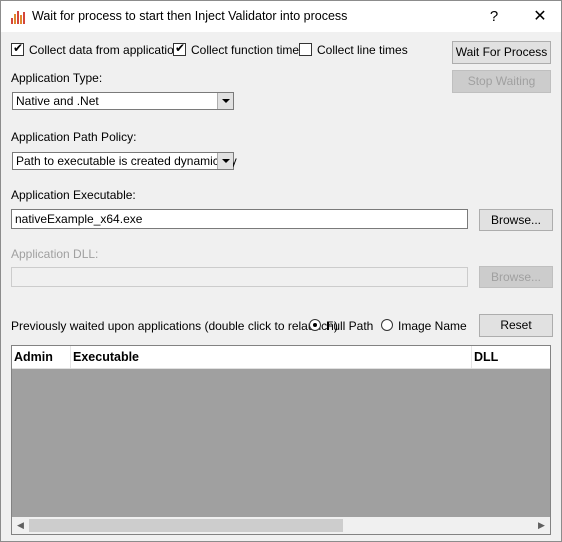 Image resolution: width=562 pixels, height=542 pixels. I want to click on full-path-radio, so click(315, 325).